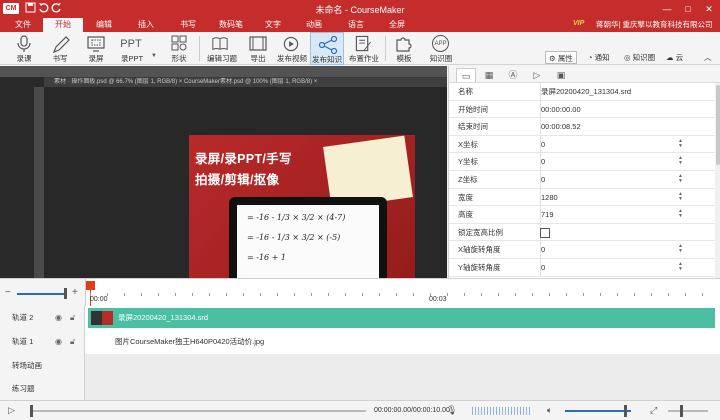  Describe the element at coordinates (104, 25) in the screenshot. I see `menu-edit: 编辑` at that location.